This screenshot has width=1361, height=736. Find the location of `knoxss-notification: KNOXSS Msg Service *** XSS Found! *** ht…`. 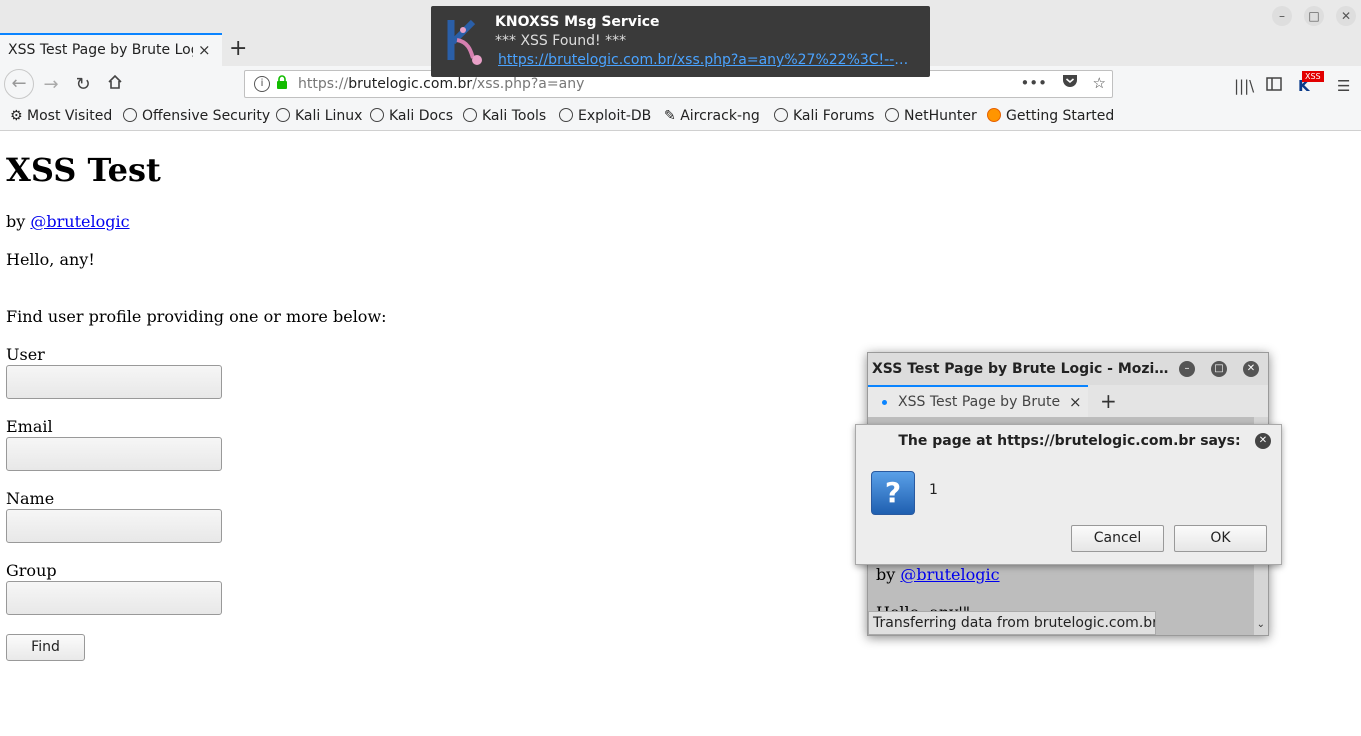

knoxss-notification: KNOXSS Msg Service *** XSS Found! *** ht… is located at coordinates (680, 41).